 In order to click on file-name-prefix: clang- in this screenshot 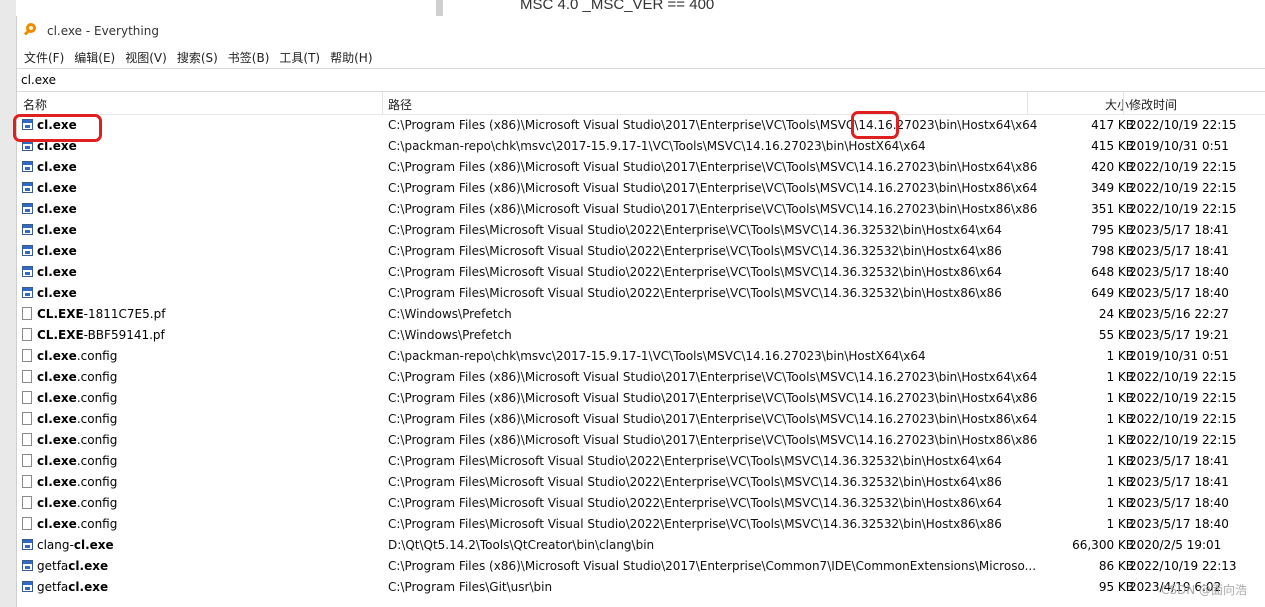, I will do `click(55, 545)`.